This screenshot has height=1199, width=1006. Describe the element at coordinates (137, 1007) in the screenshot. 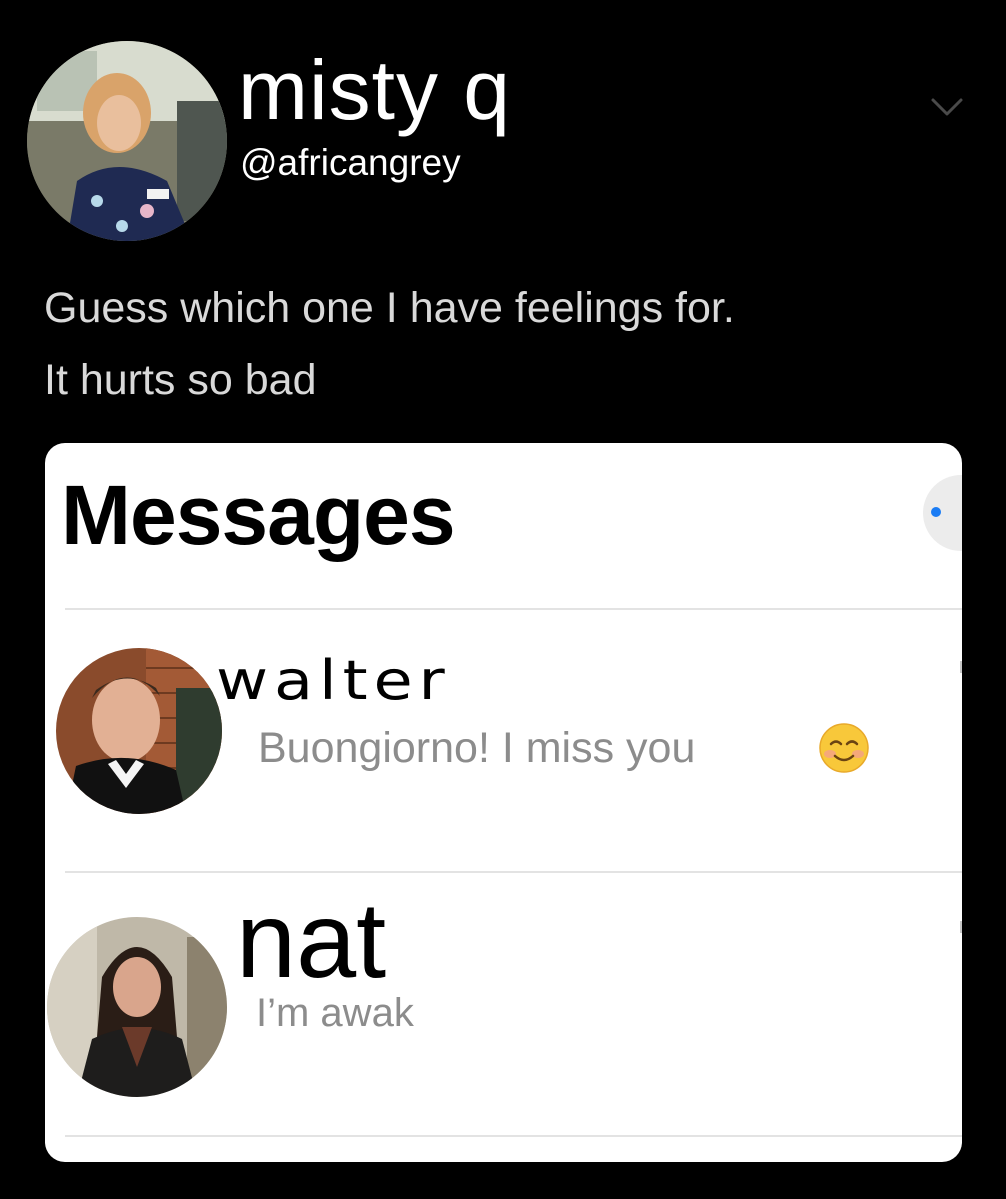

I see `contact-avatar-nat` at that location.